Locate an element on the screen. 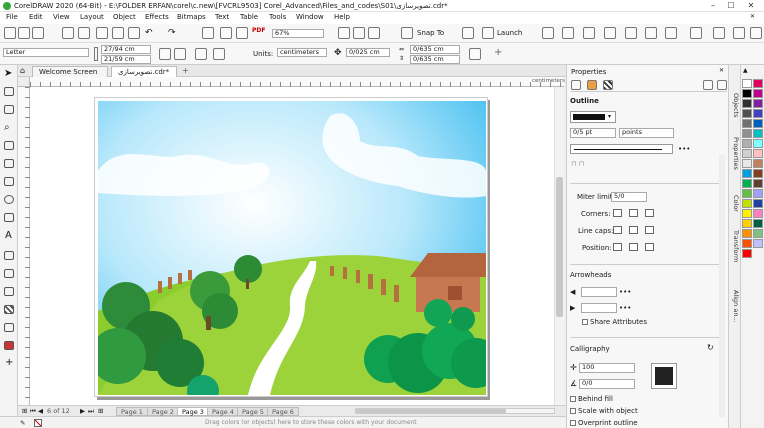 This screenshot has width=764, height=428. add-icon: + is located at coordinates (498, 52).